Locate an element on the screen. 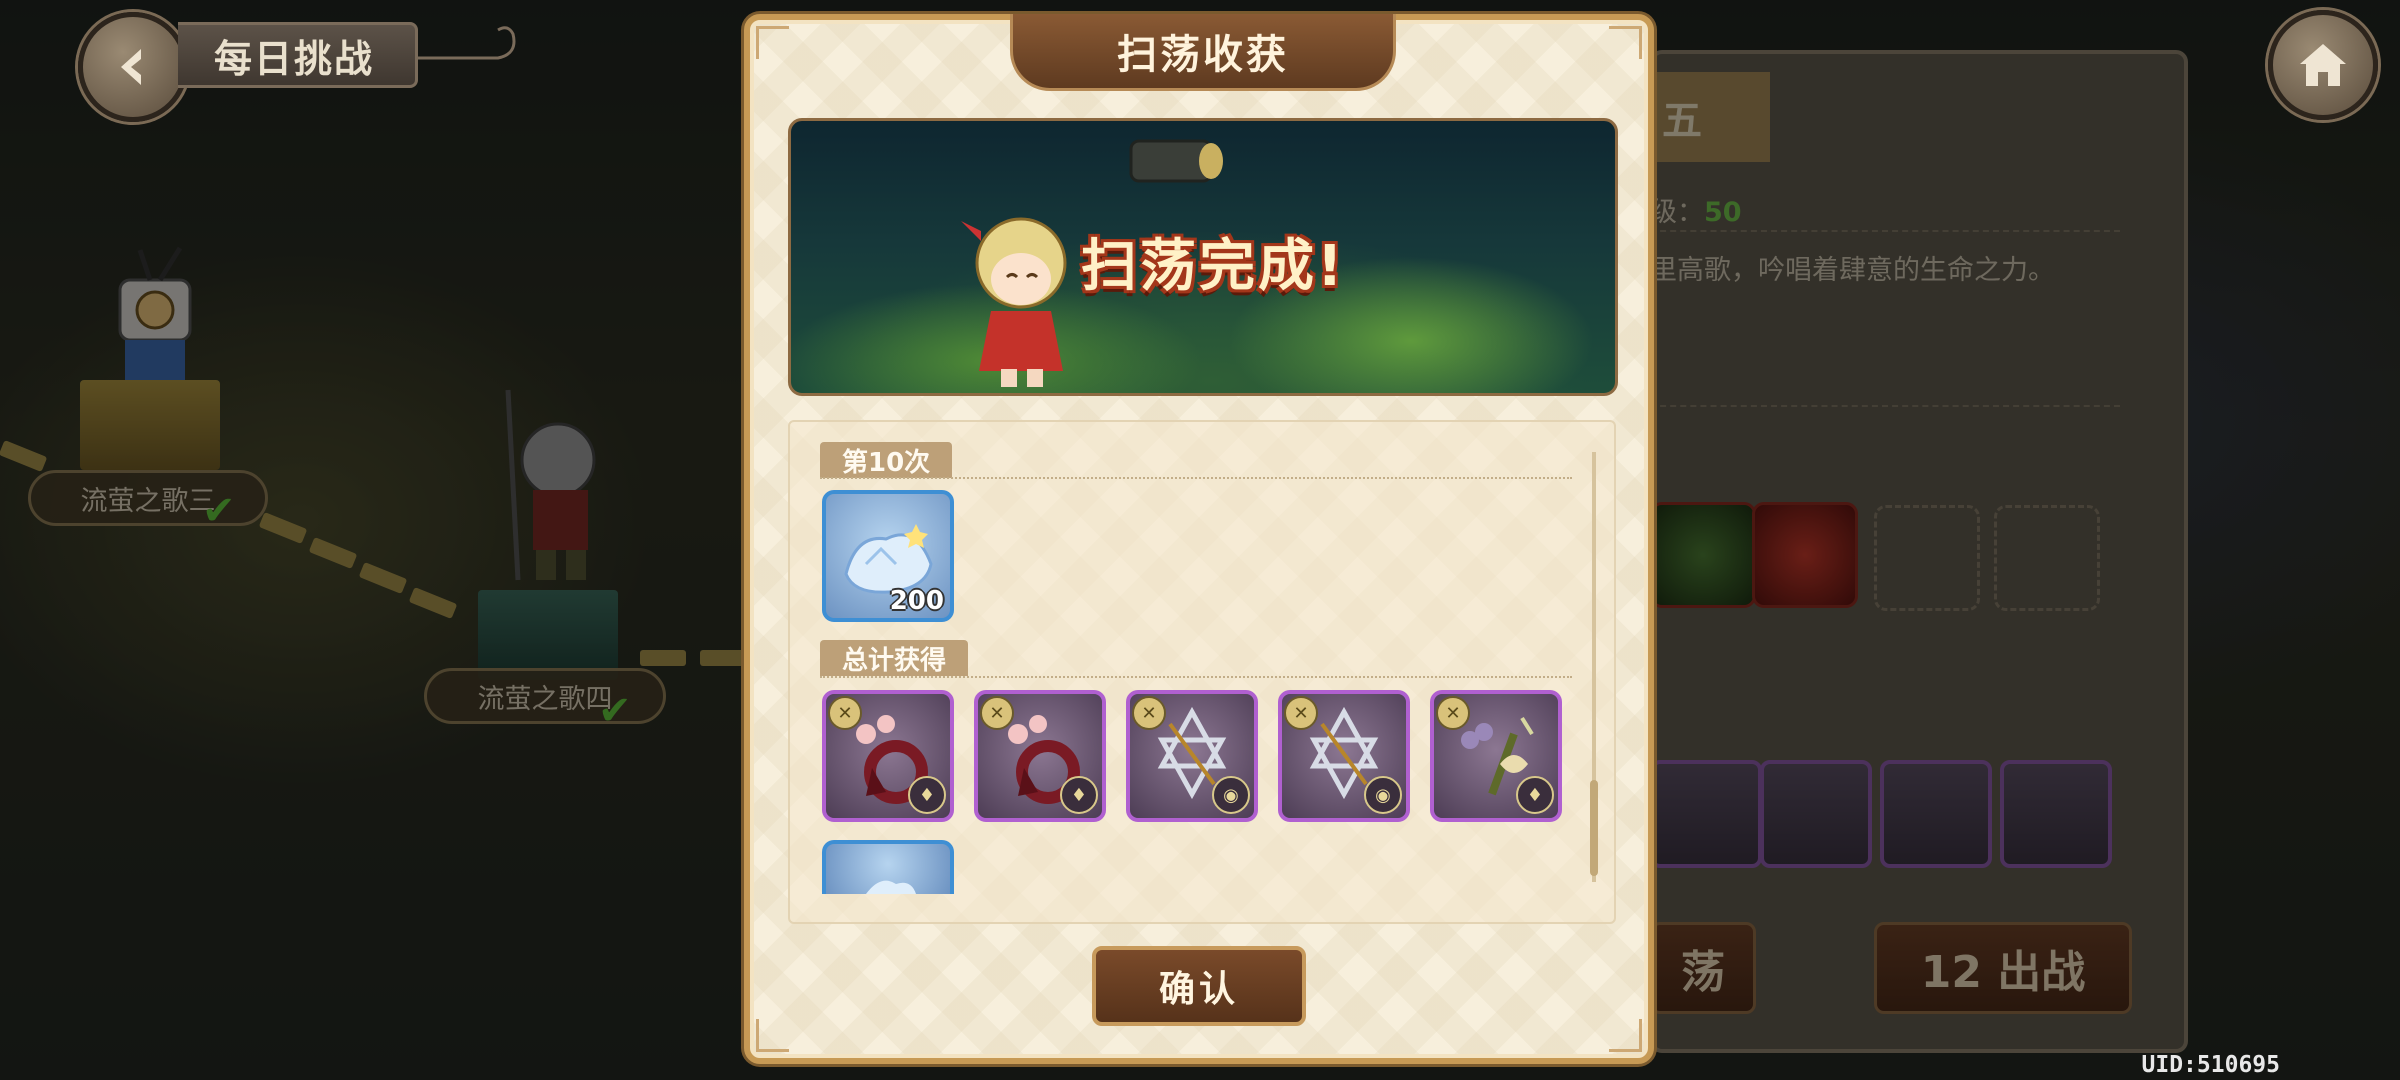 Image resolution: width=2400 pixels, height=1080 pixels. home-button is located at coordinates (2323, 65).